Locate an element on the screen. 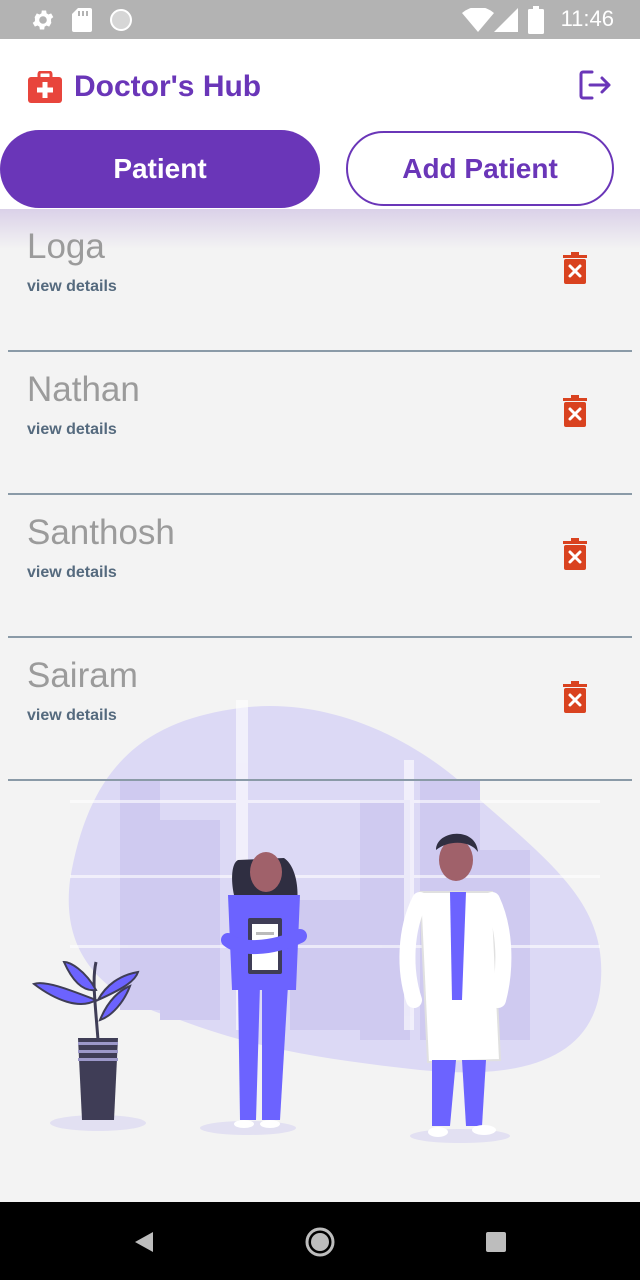  patient-name: Nathan is located at coordinates (83, 389).